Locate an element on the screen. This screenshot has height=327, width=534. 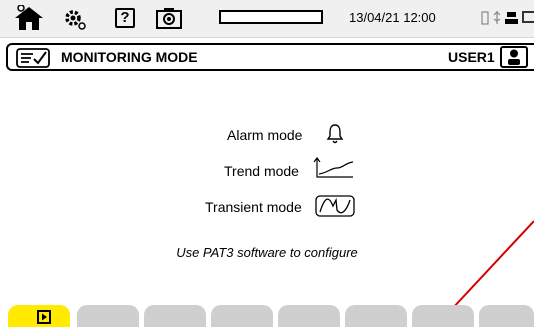
tab-bar is located at coordinates (267, 316).